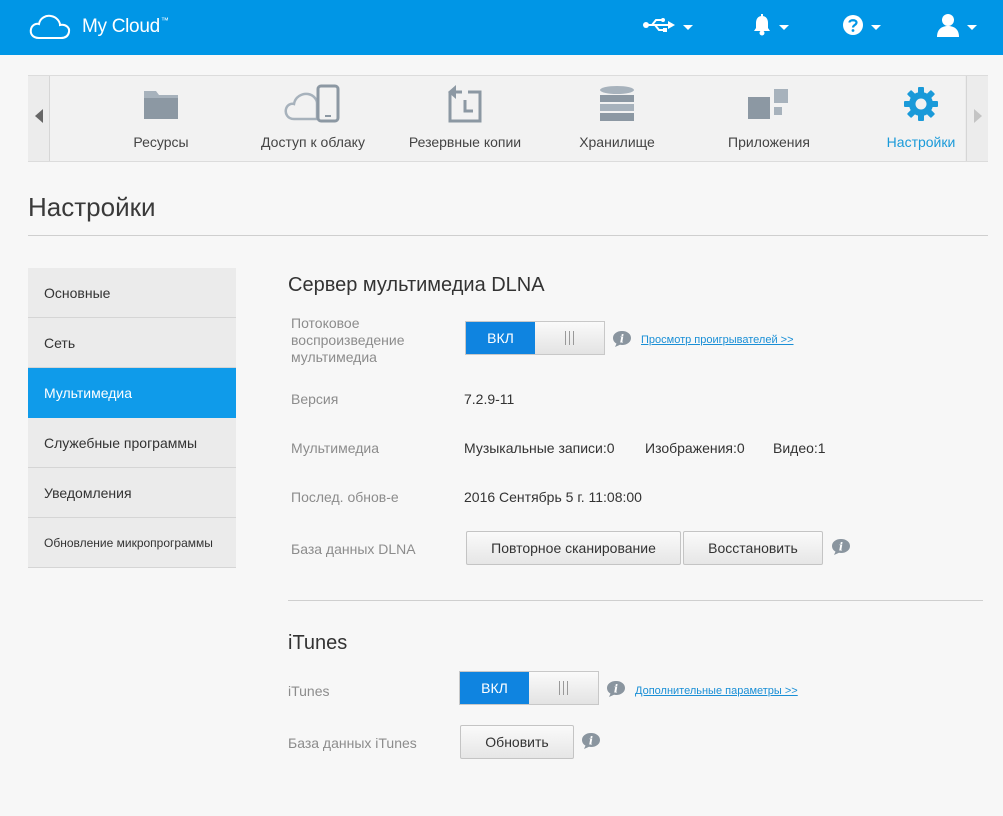  I want to click on dlna-db-label: База данных DLNA, so click(353, 549).